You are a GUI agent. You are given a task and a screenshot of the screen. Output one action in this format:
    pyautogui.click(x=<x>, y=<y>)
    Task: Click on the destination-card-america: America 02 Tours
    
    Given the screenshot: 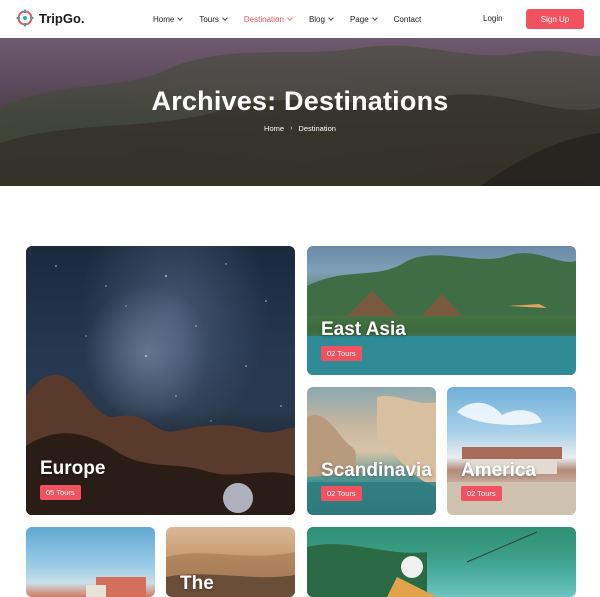 What is the action you would take?
    pyautogui.click(x=511, y=451)
    